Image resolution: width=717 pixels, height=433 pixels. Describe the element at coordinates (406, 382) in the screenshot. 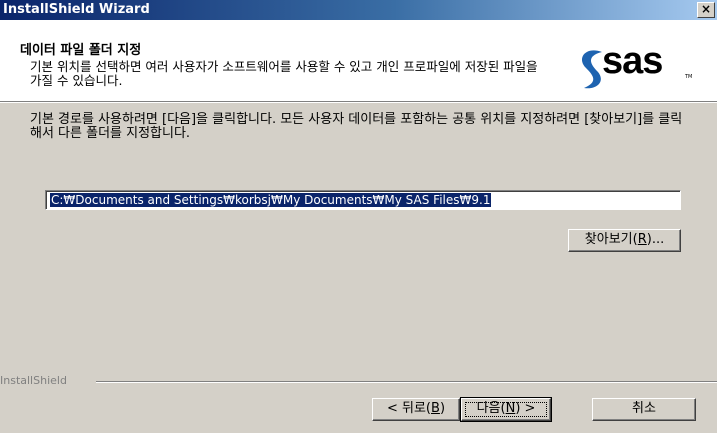

I see `footer-divider` at that location.